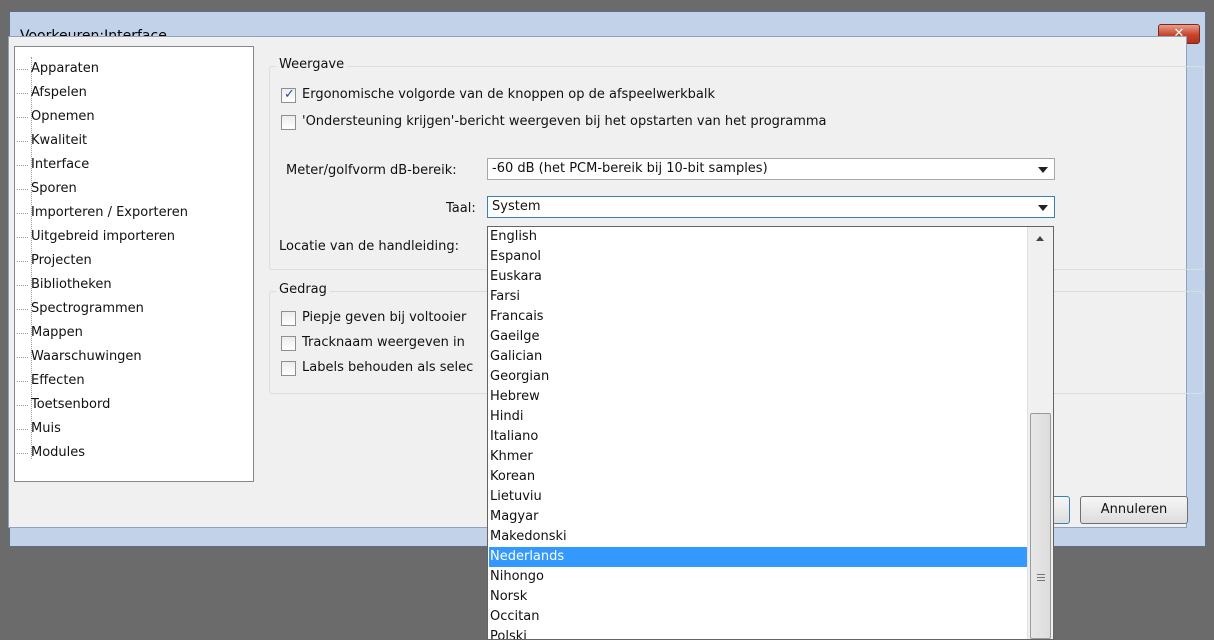 This screenshot has width=1214, height=640. I want to click on language-option-galician: Galician, so click(758, 357).